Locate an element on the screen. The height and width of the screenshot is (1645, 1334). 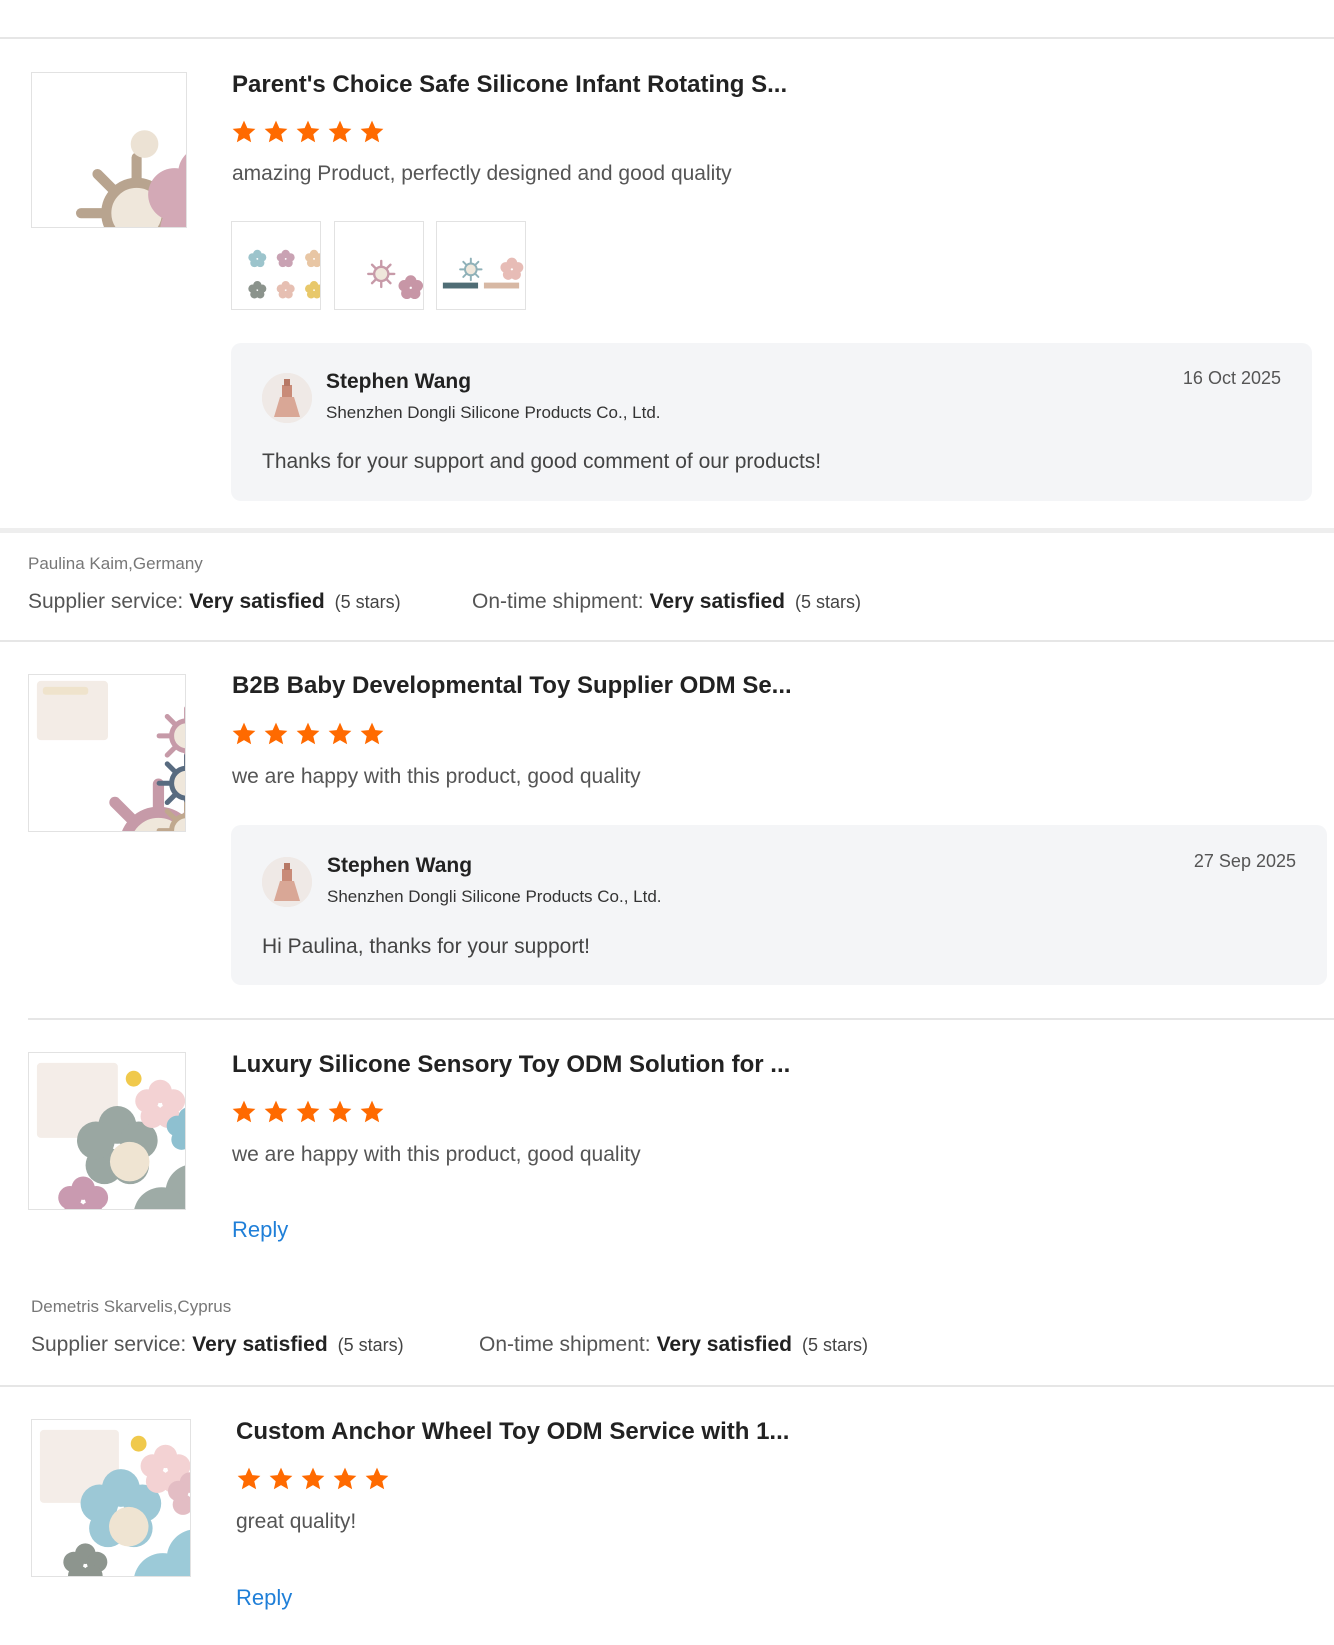
reply-date: 16 Oct 2025 is located at coordinates (1231, 378).